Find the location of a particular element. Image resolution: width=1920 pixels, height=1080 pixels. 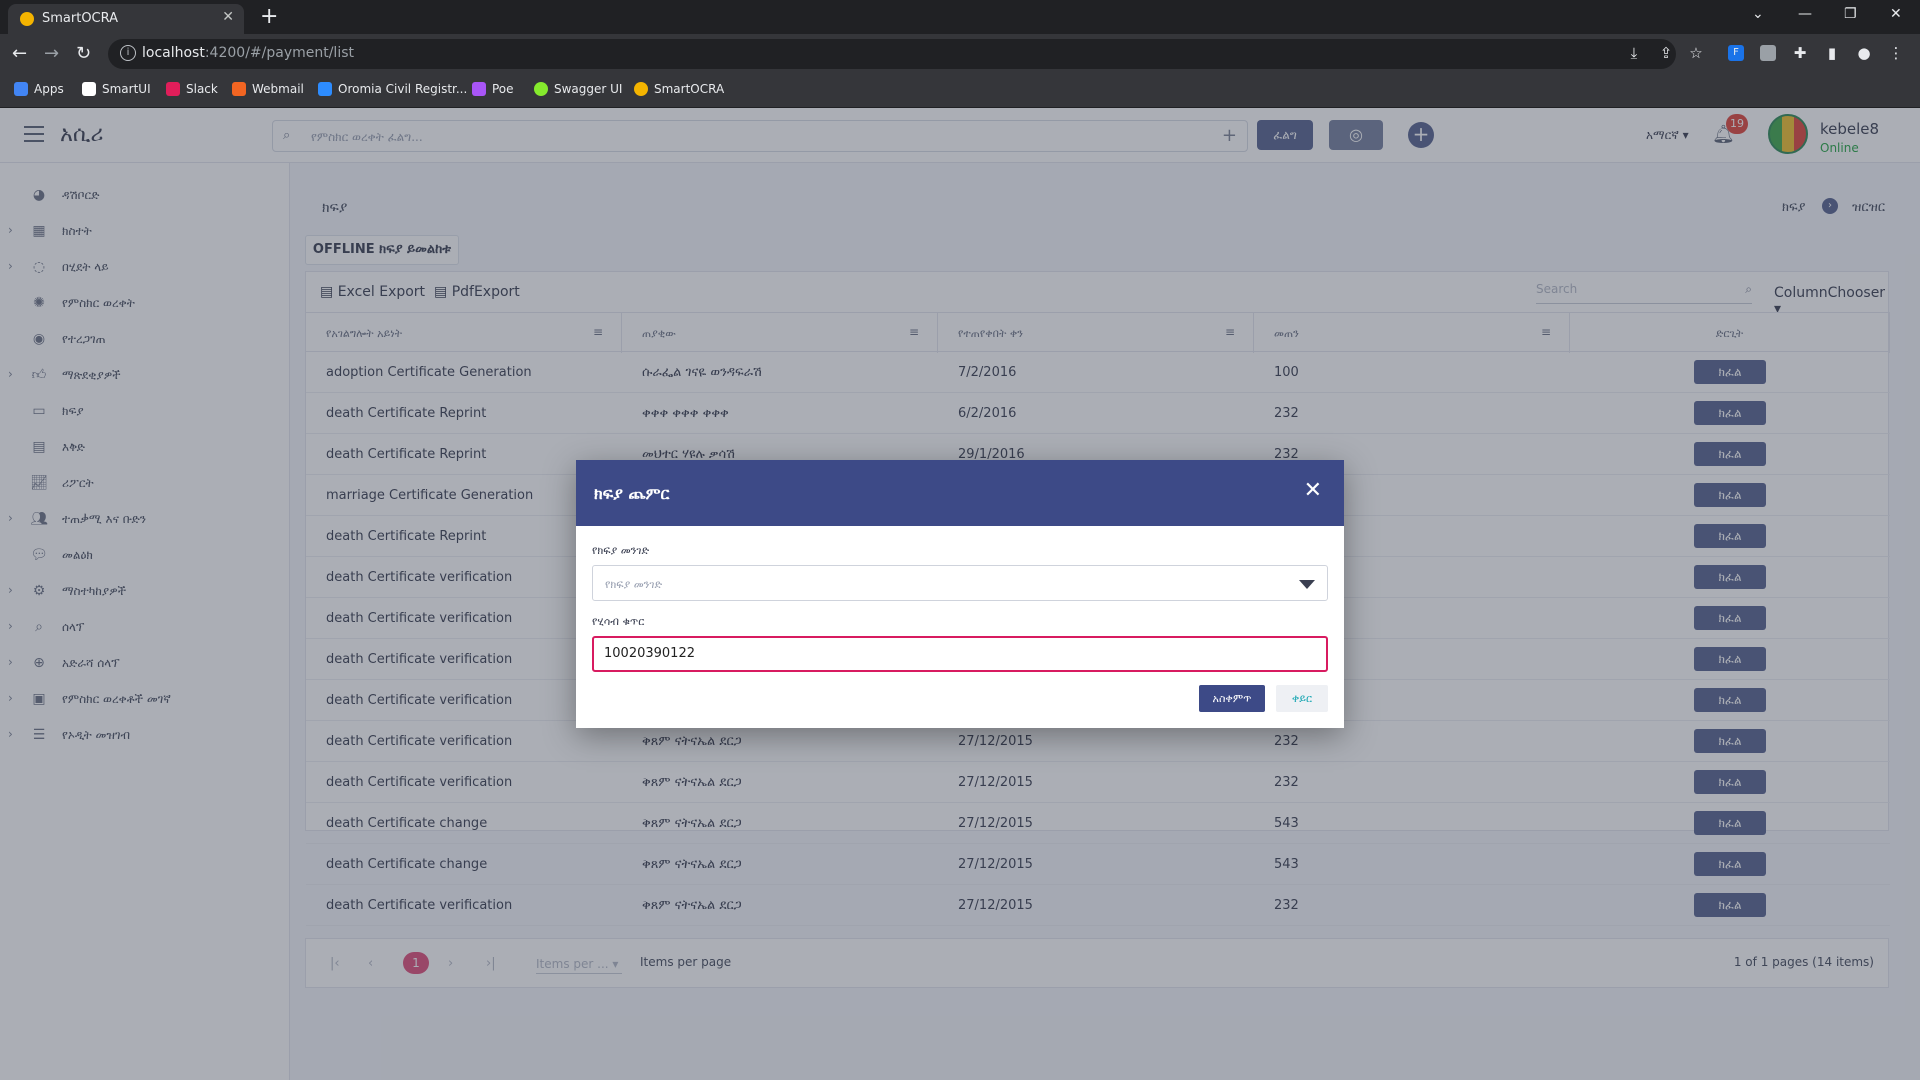

profile-icon: ● is located at coordinates (1864, 53).